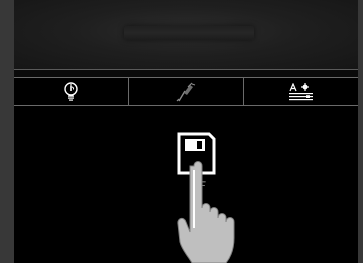 The width and height of the screenshot is (363, 263). I want to click on toolbar, so click(186, 91).